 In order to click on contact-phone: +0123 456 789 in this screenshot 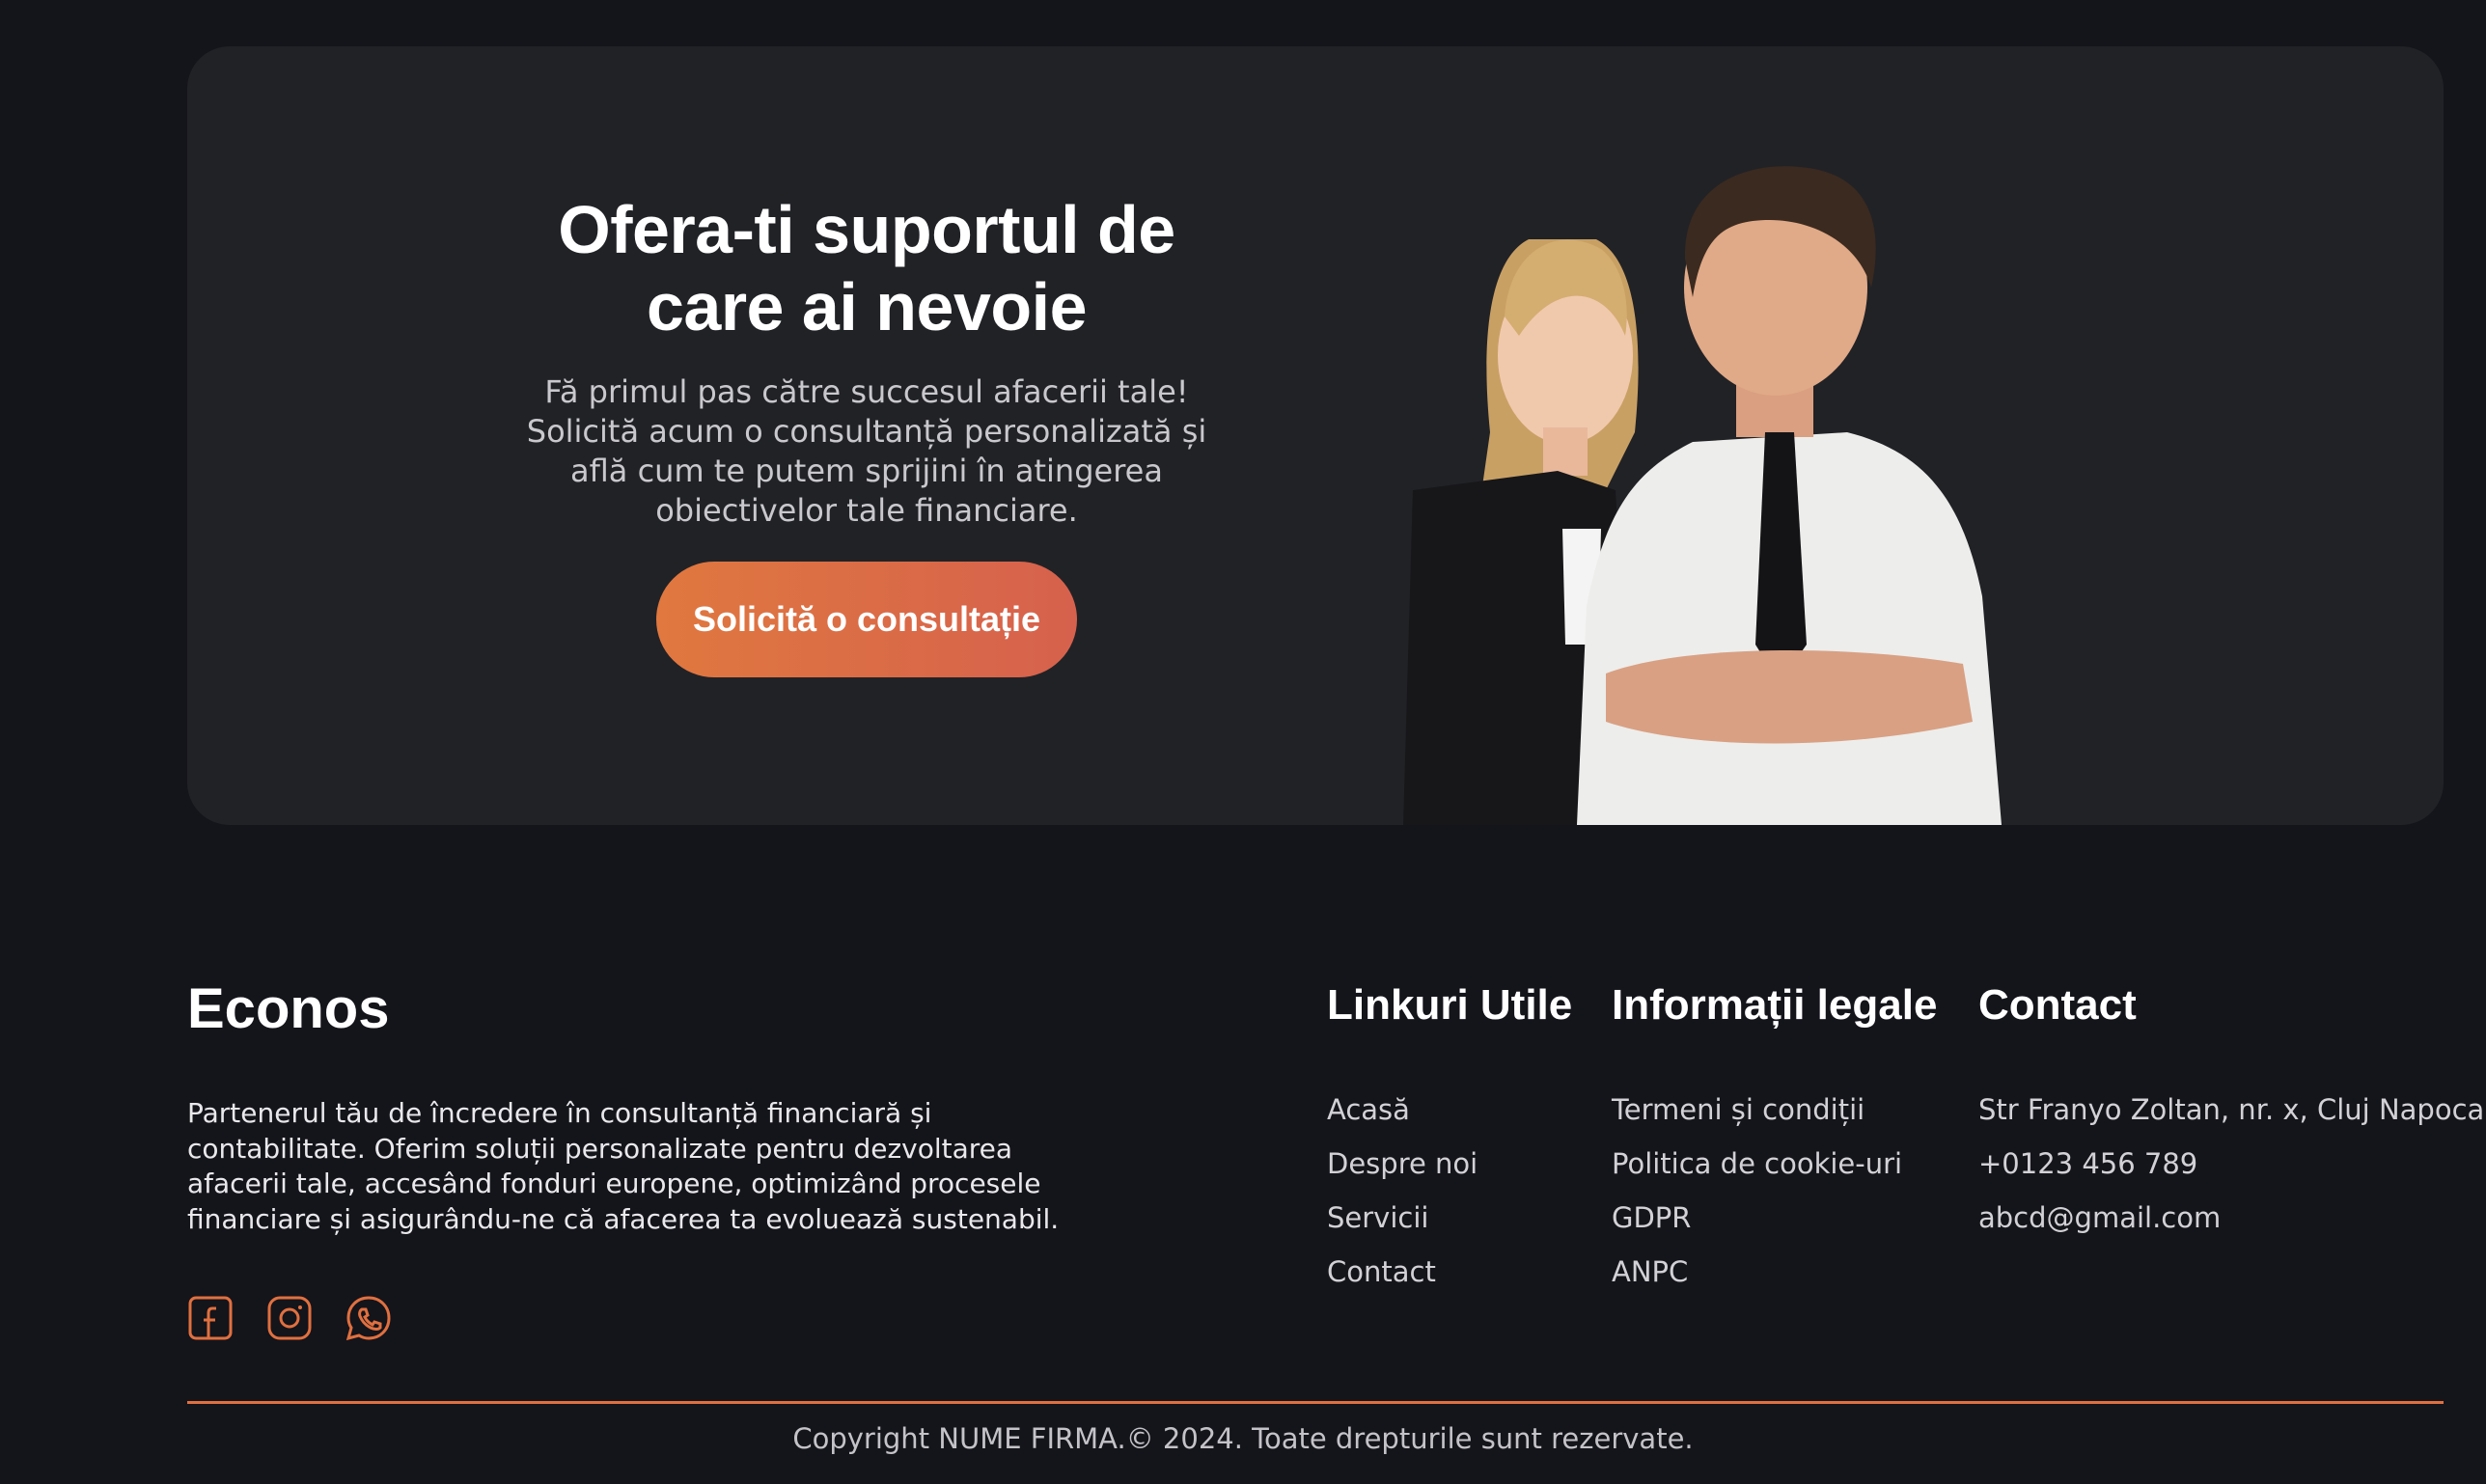, I will do `click(2231, 1164)`.